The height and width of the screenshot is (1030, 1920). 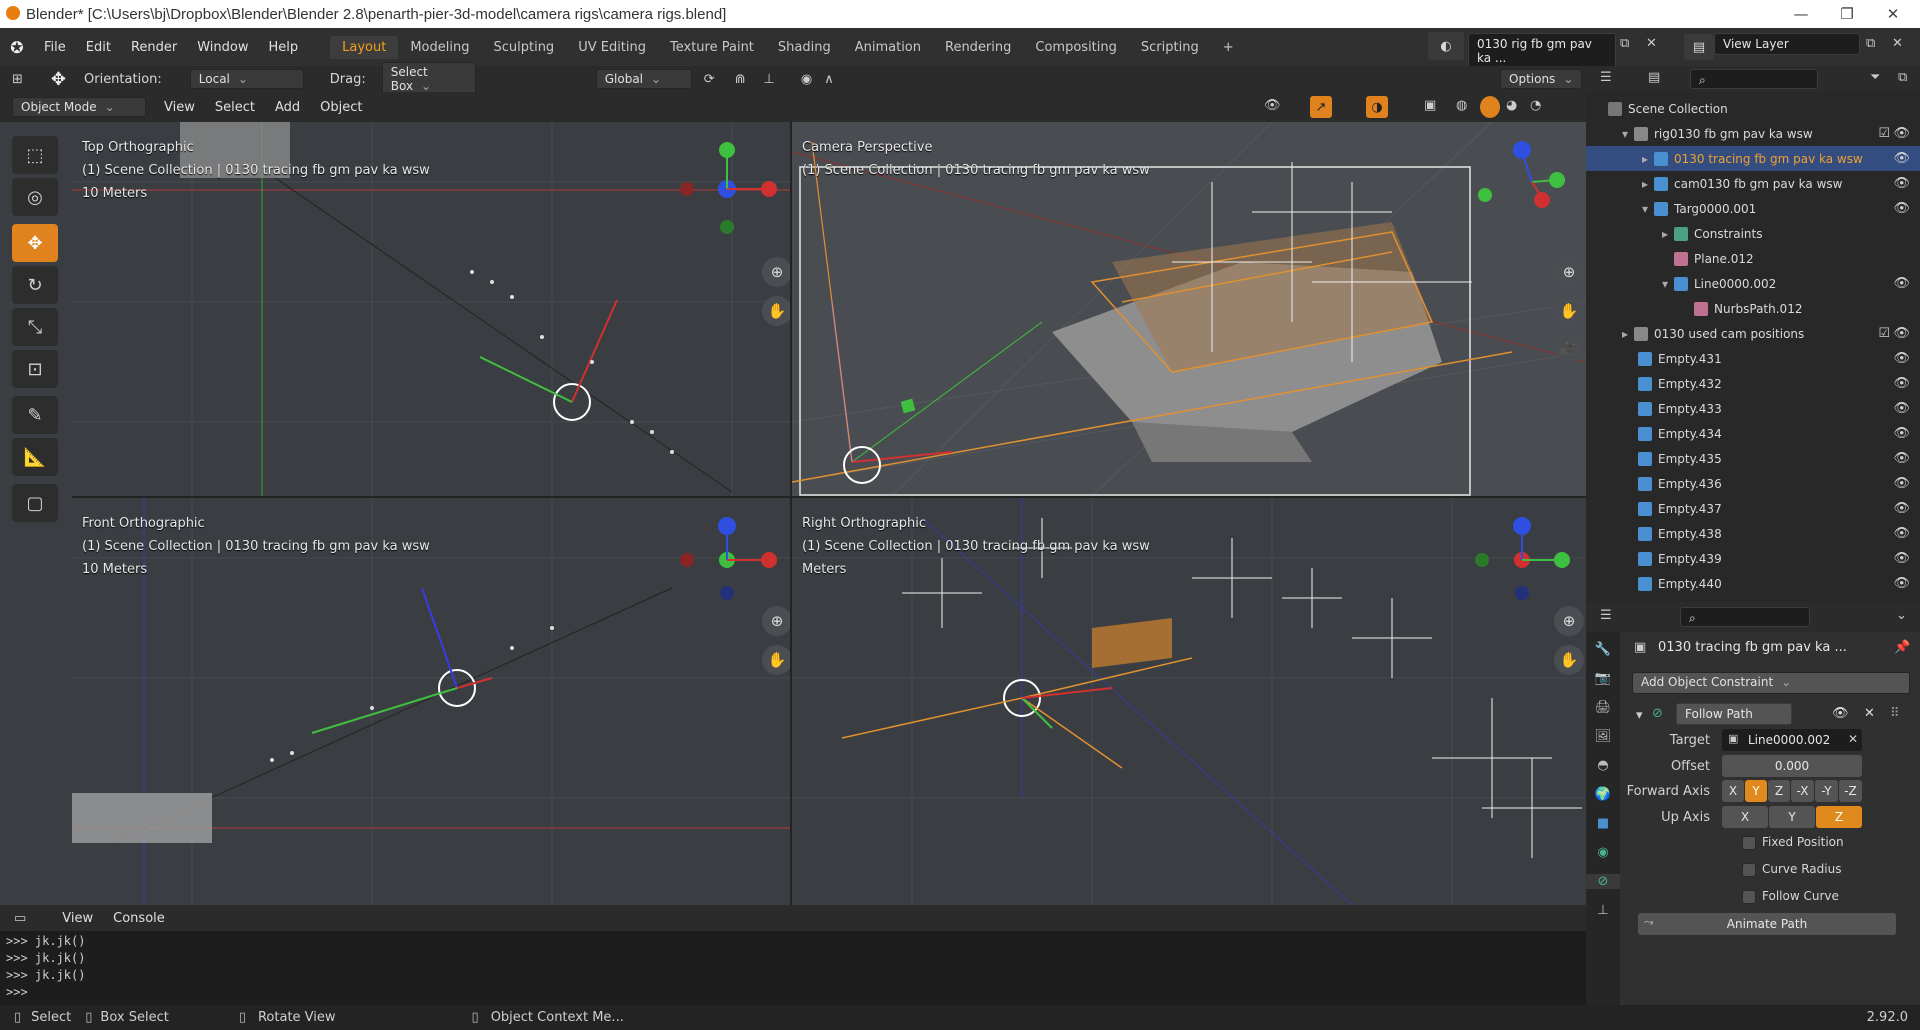 What do you see at coordinates (1753, 558) in the screenshot?
I see `outliner-row: Empty.439 👁` at bounding box center [1753, 558].